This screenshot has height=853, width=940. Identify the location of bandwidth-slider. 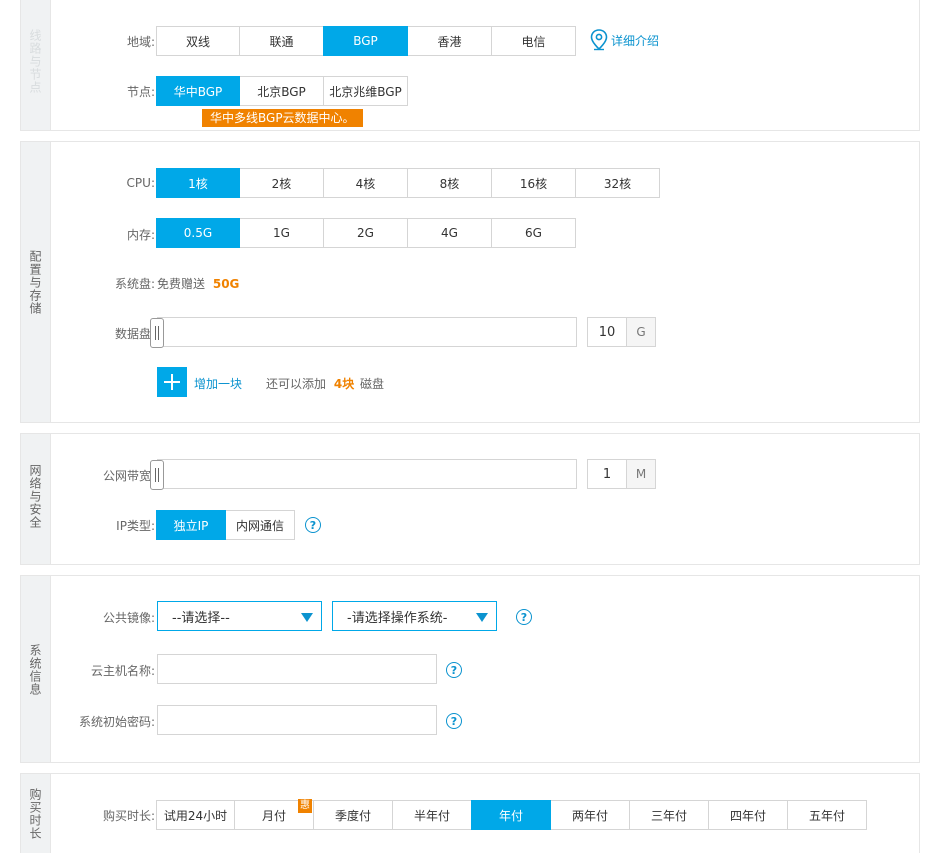
(363, 474).